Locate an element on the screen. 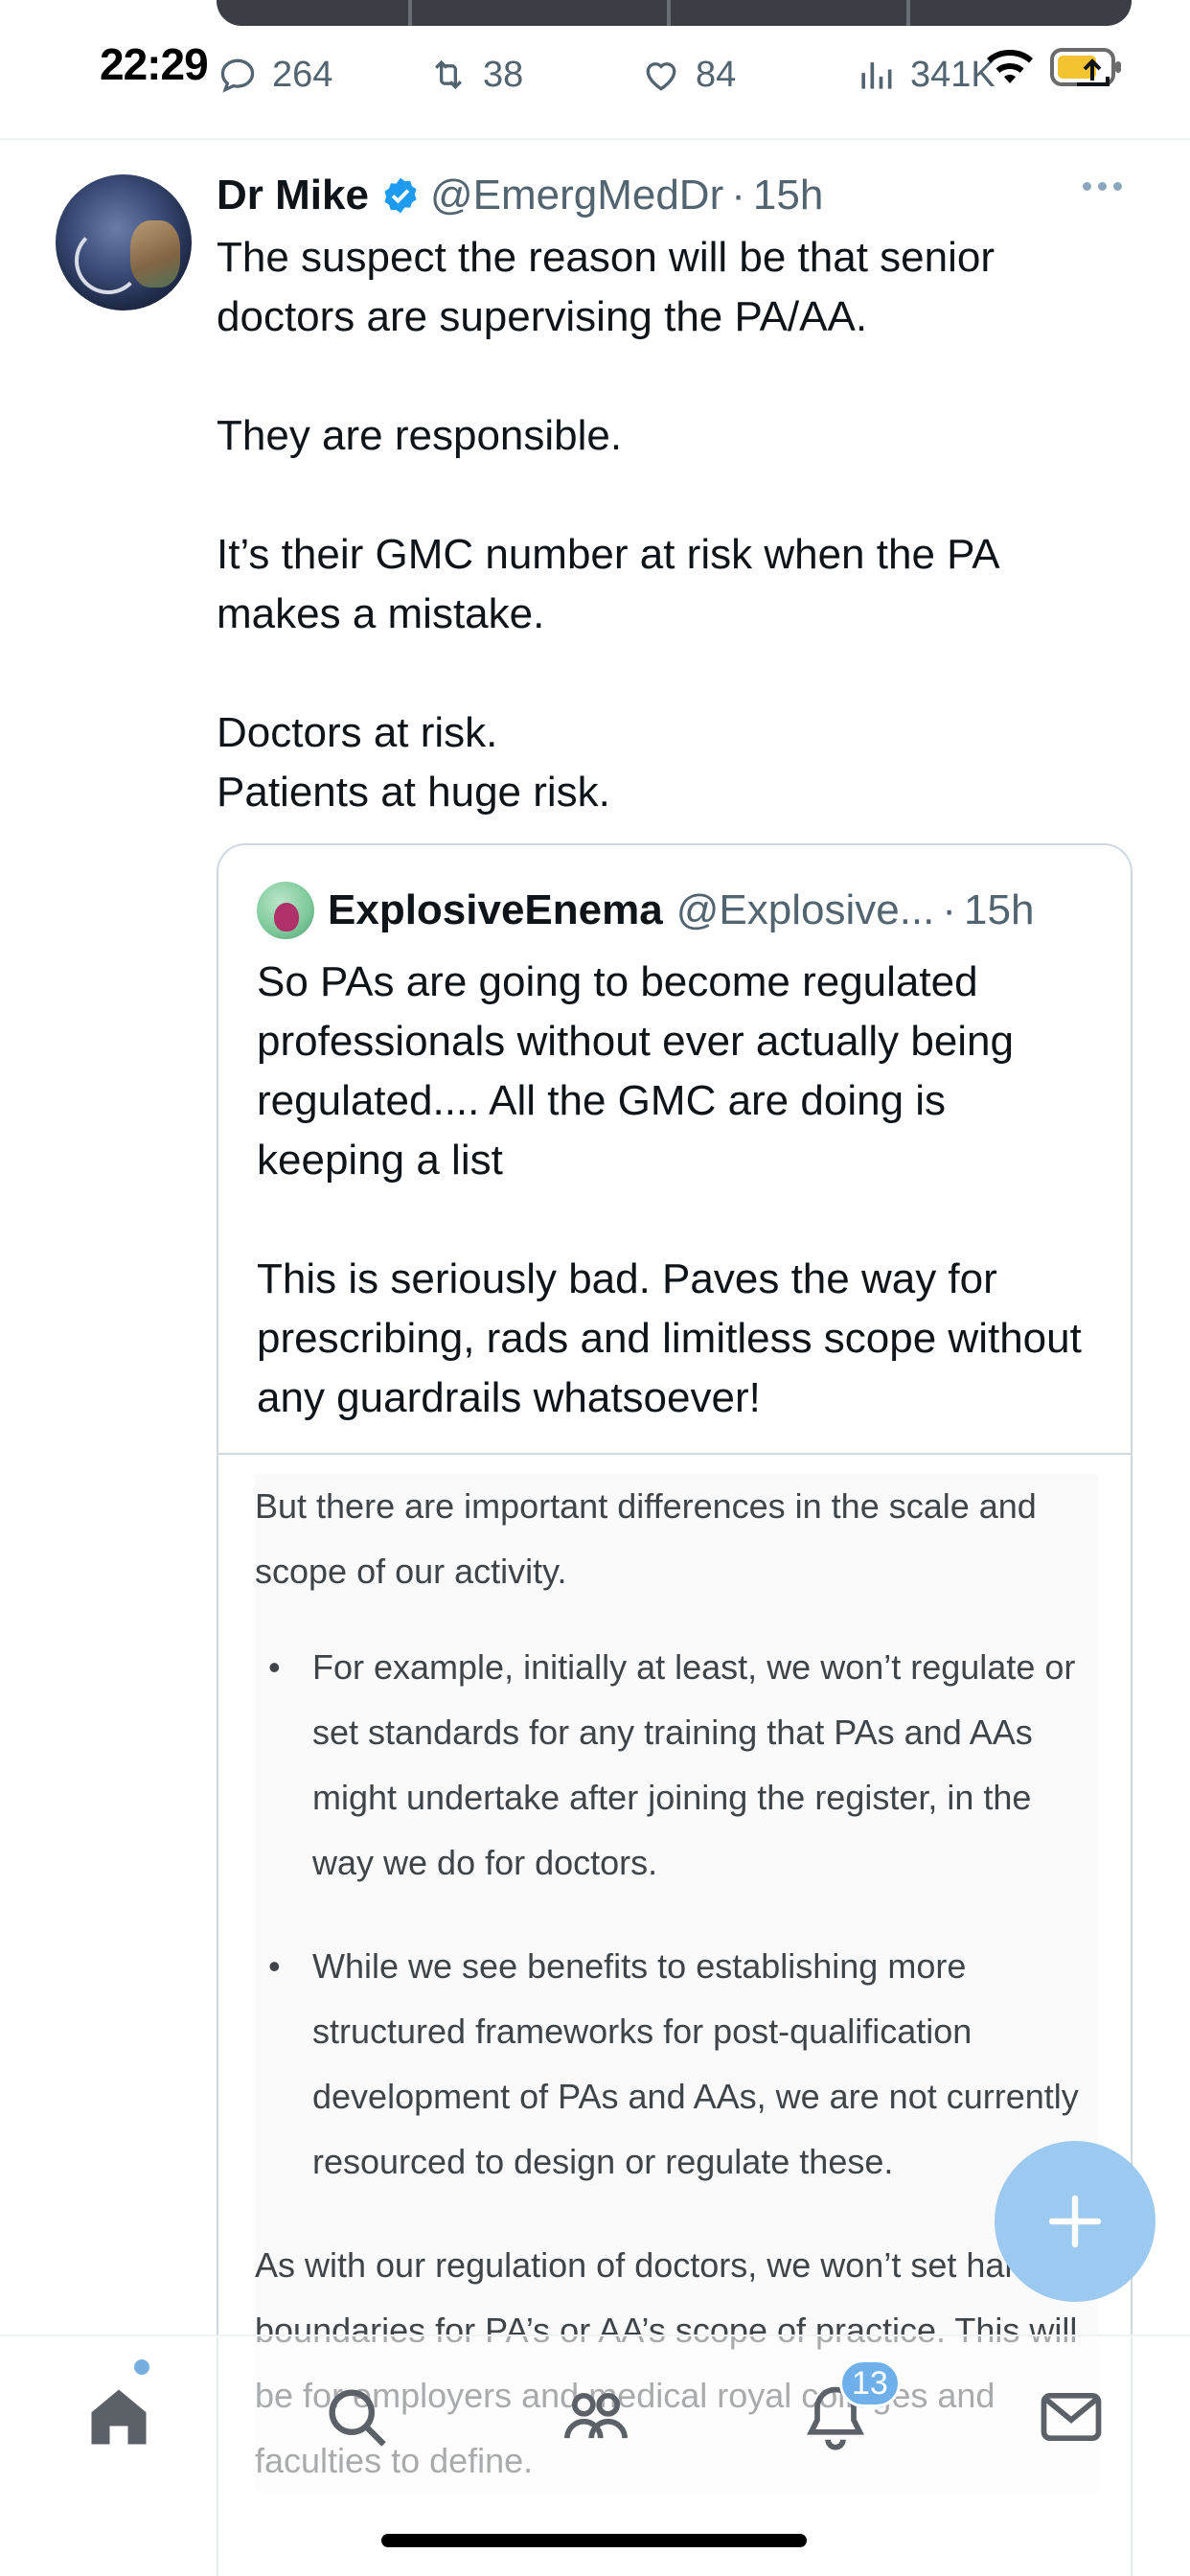  wifi-icon is located at coordinates (1010, 66).